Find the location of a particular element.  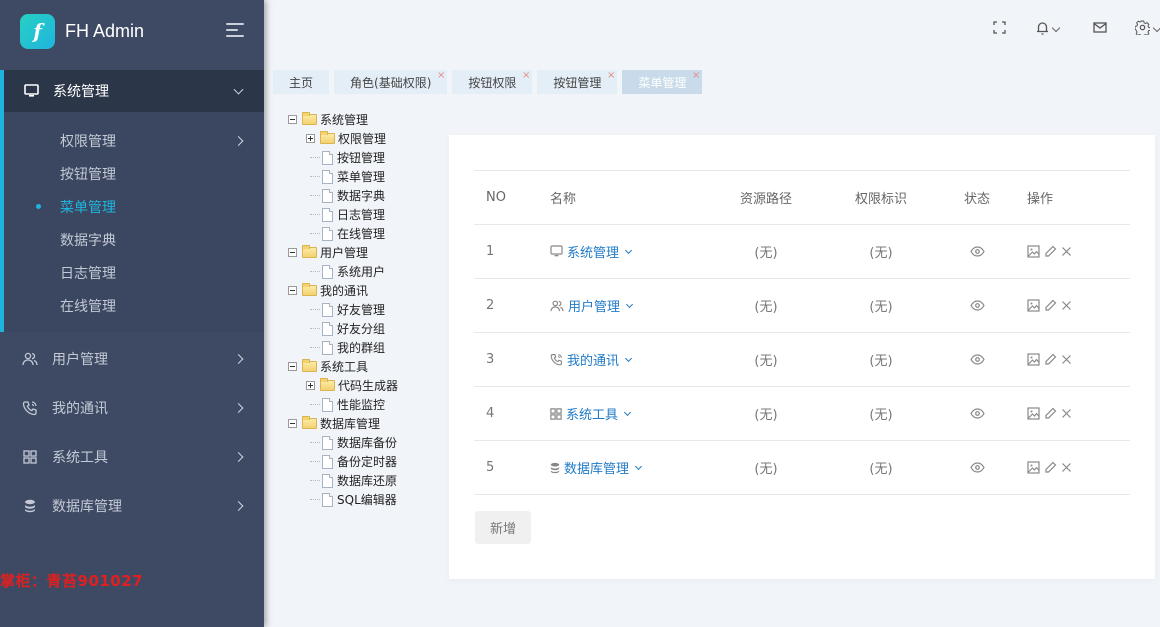

tree-node: 数据字典 is located at coordinates (343, 195).